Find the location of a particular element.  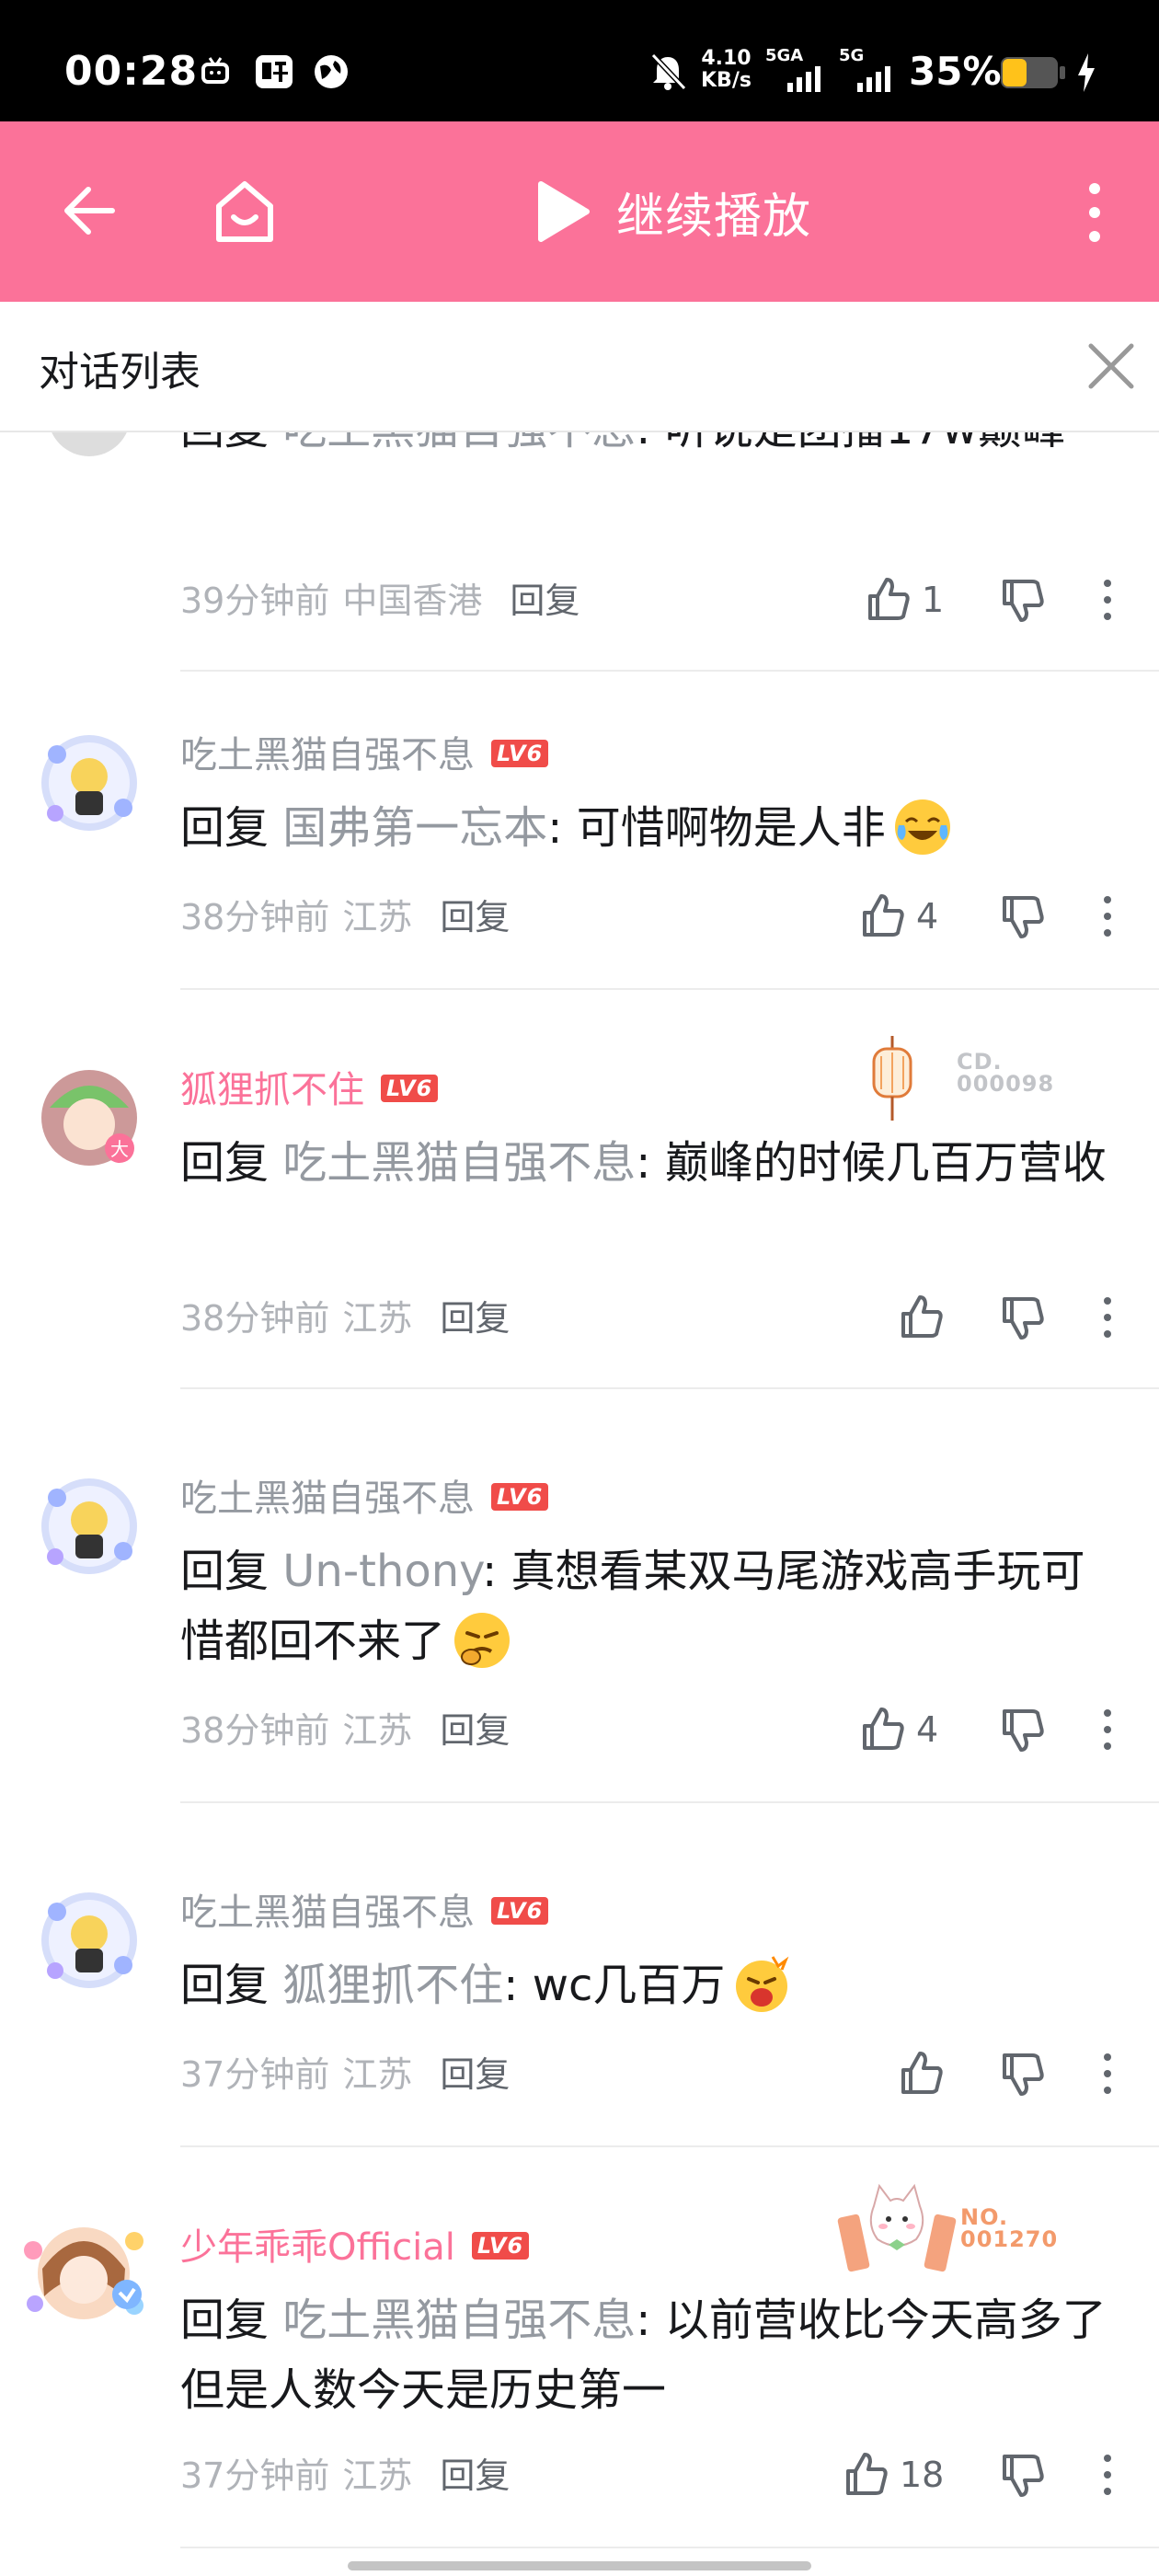

username: 狐狸抓不住 LV6 is located at coordinates (309, 1090).